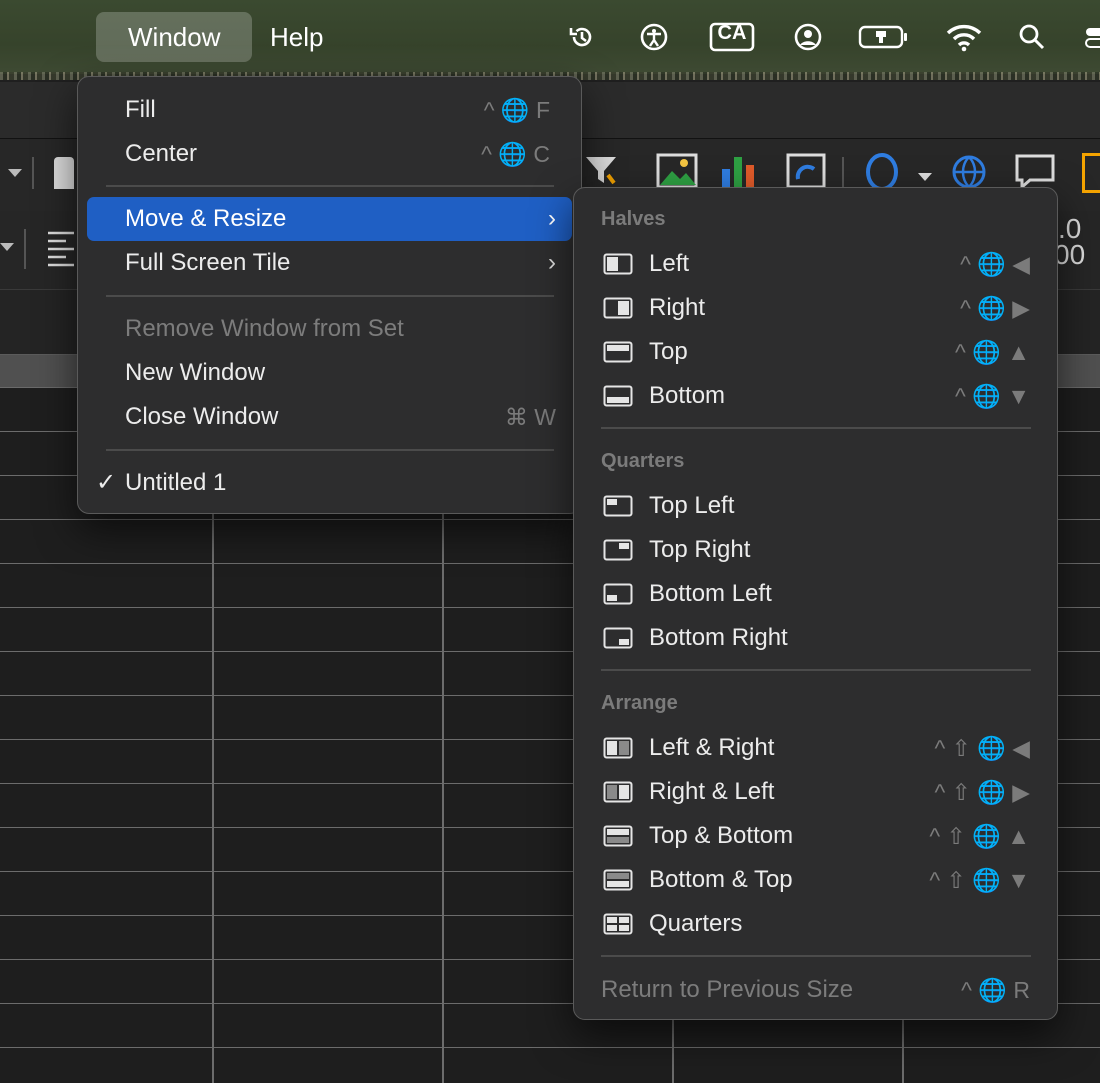 This screenshot has width=1100, height=1083. What do you see at coordinates (208, 262) in the screenshot?
I see `menu-item-label: Full Screen Tile` at bounding box center [208, 262].